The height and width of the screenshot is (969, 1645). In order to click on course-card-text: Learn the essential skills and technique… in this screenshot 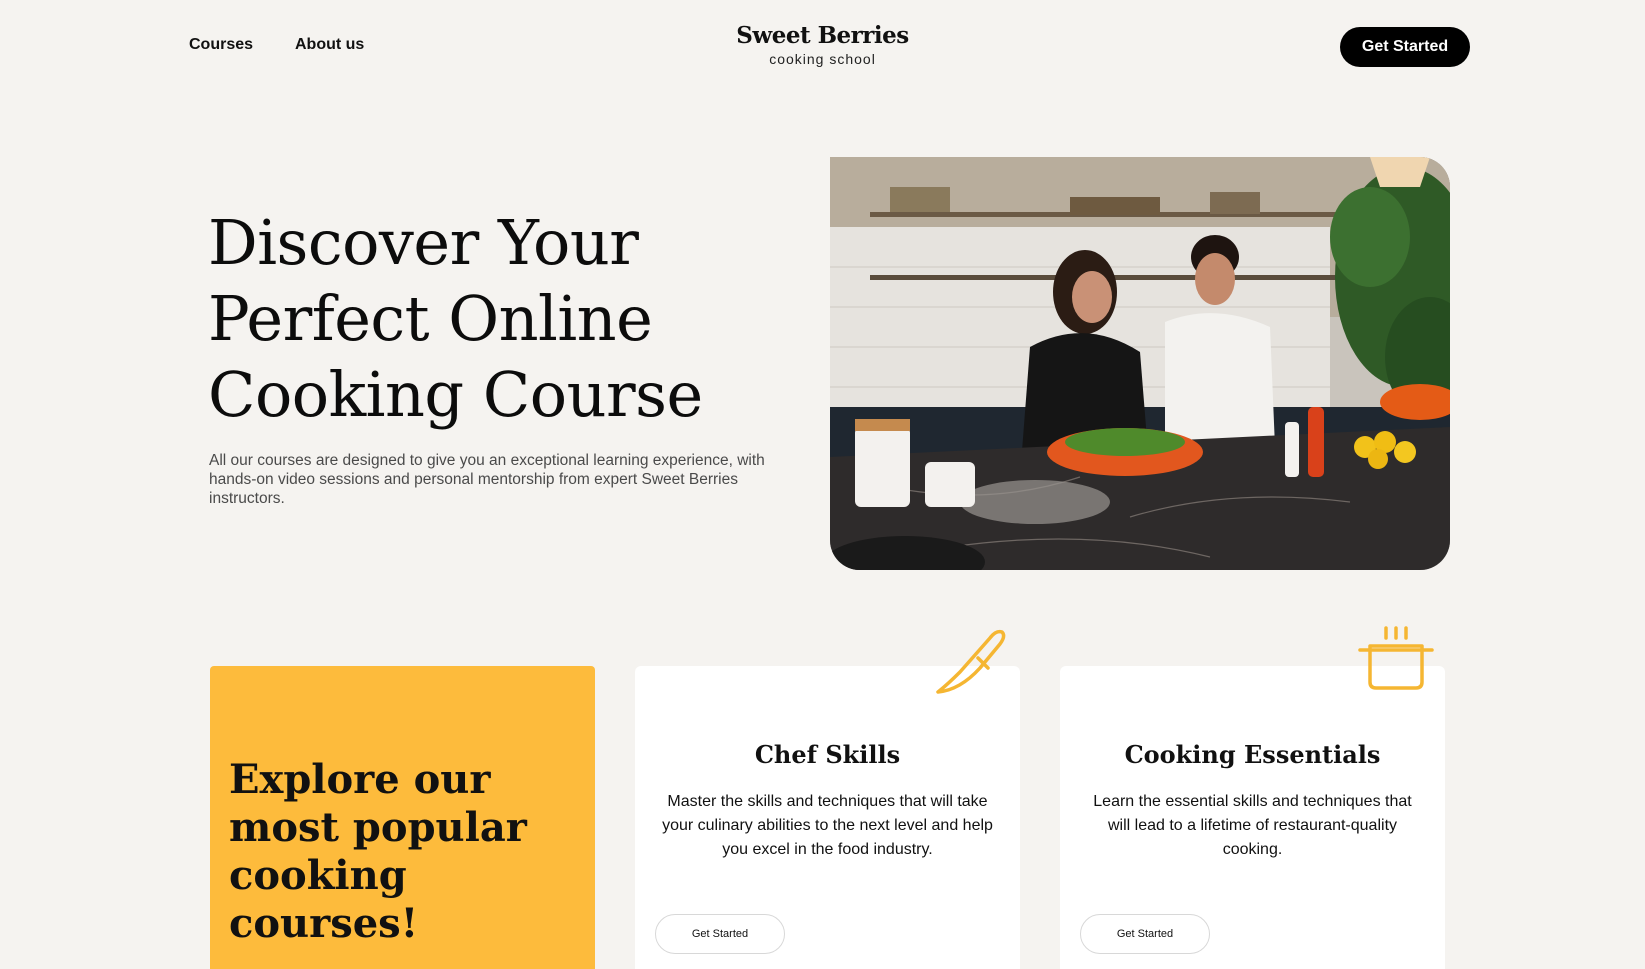, I will do `click(1252, 825)`.